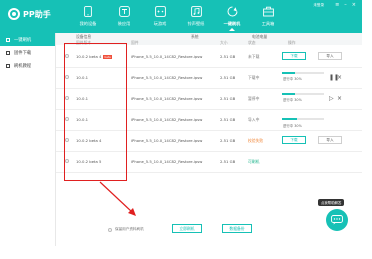 The width and height of the screenshot is (372, 259). I want to click on data-backup-button: 数据备份, so click(237, 228).